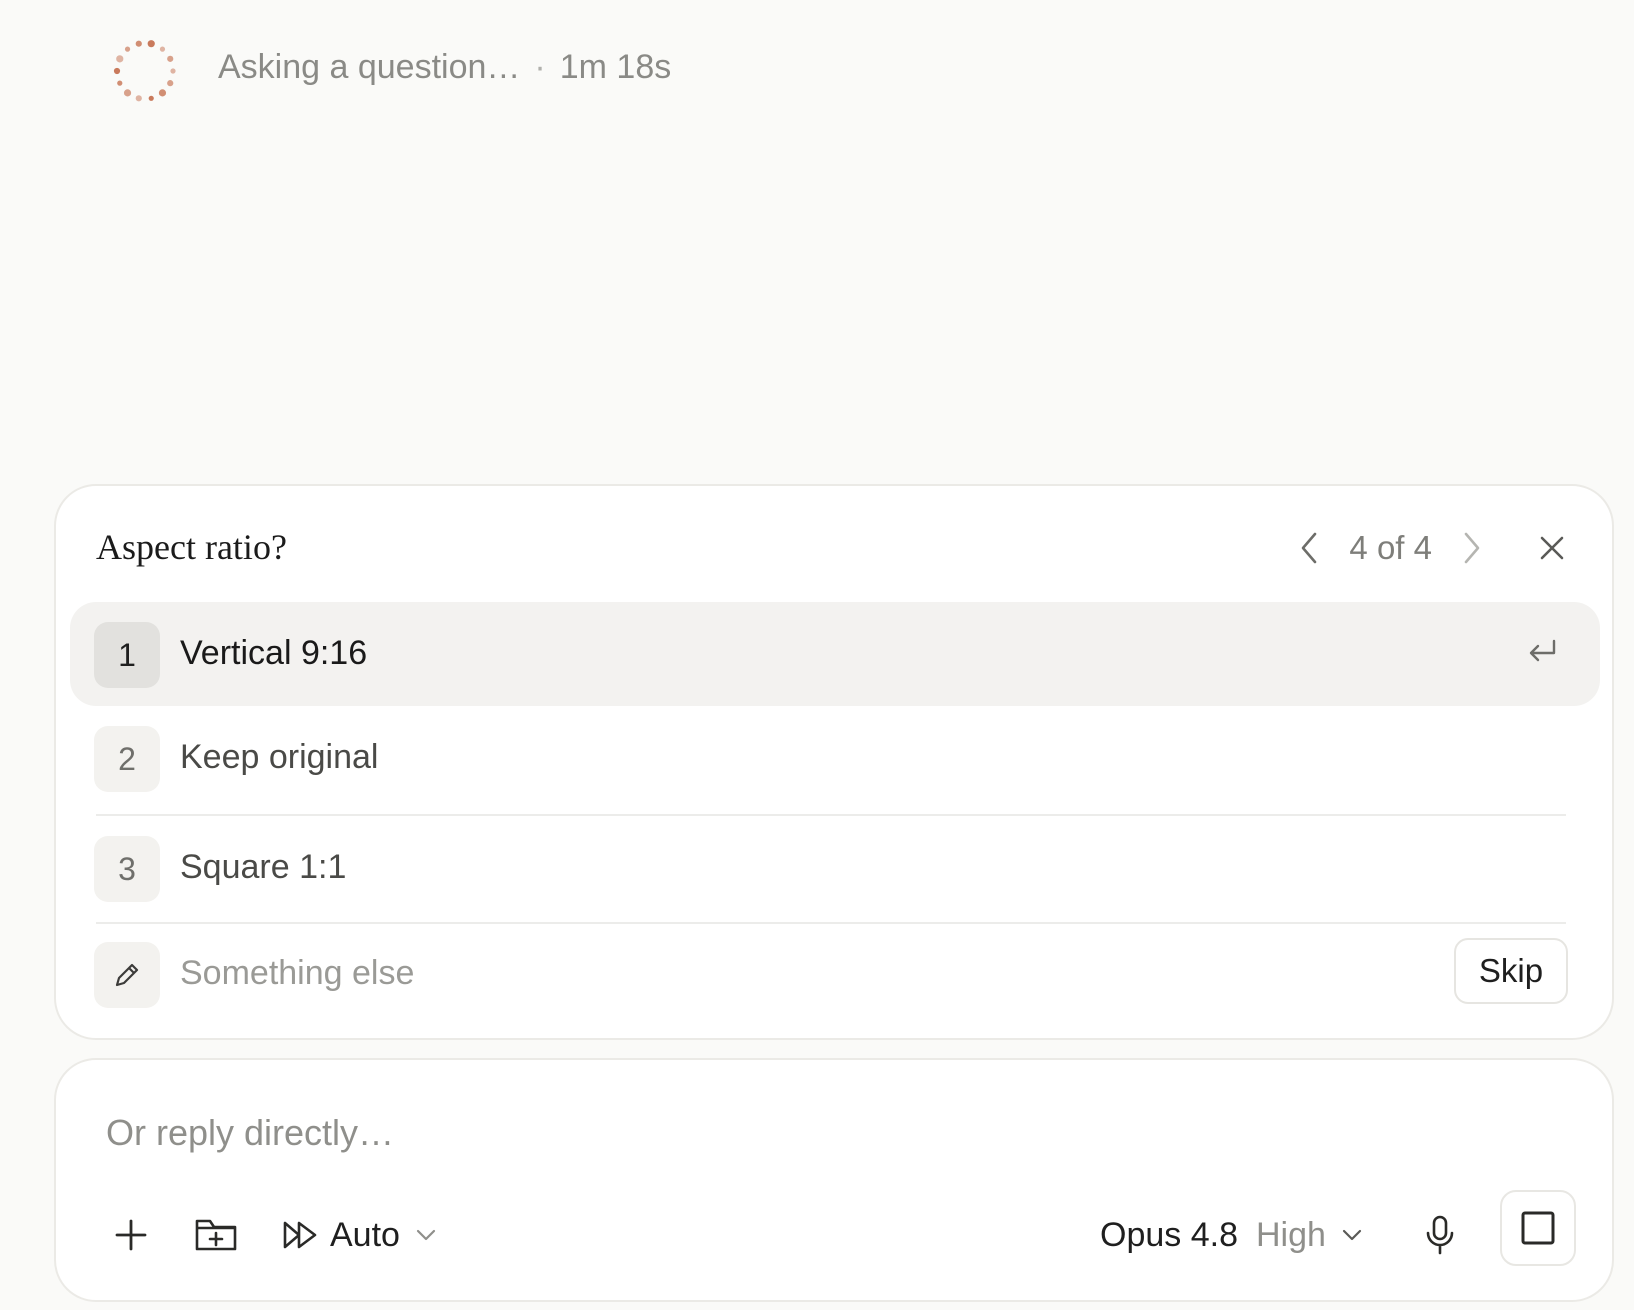 This screenshot has height=1310, width=1634. What do you see at coordinates (300, 1235) in the screenshot?
I see `fast-forward-icon` at bounding box center [300, 1235].